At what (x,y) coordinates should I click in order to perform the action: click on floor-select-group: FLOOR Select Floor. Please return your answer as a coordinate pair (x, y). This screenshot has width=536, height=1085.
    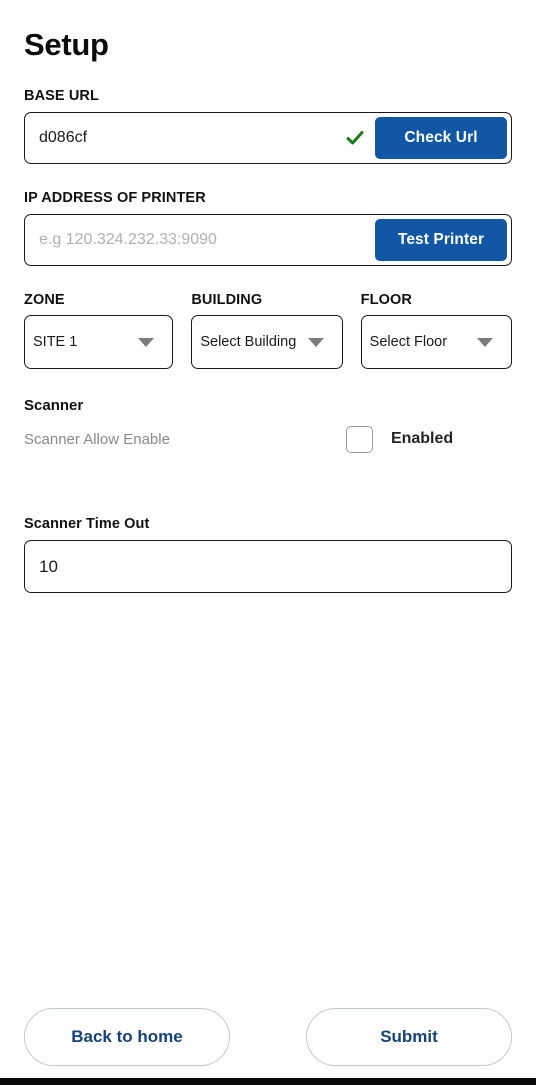
    Looking at the image, I should click on (436, 331).